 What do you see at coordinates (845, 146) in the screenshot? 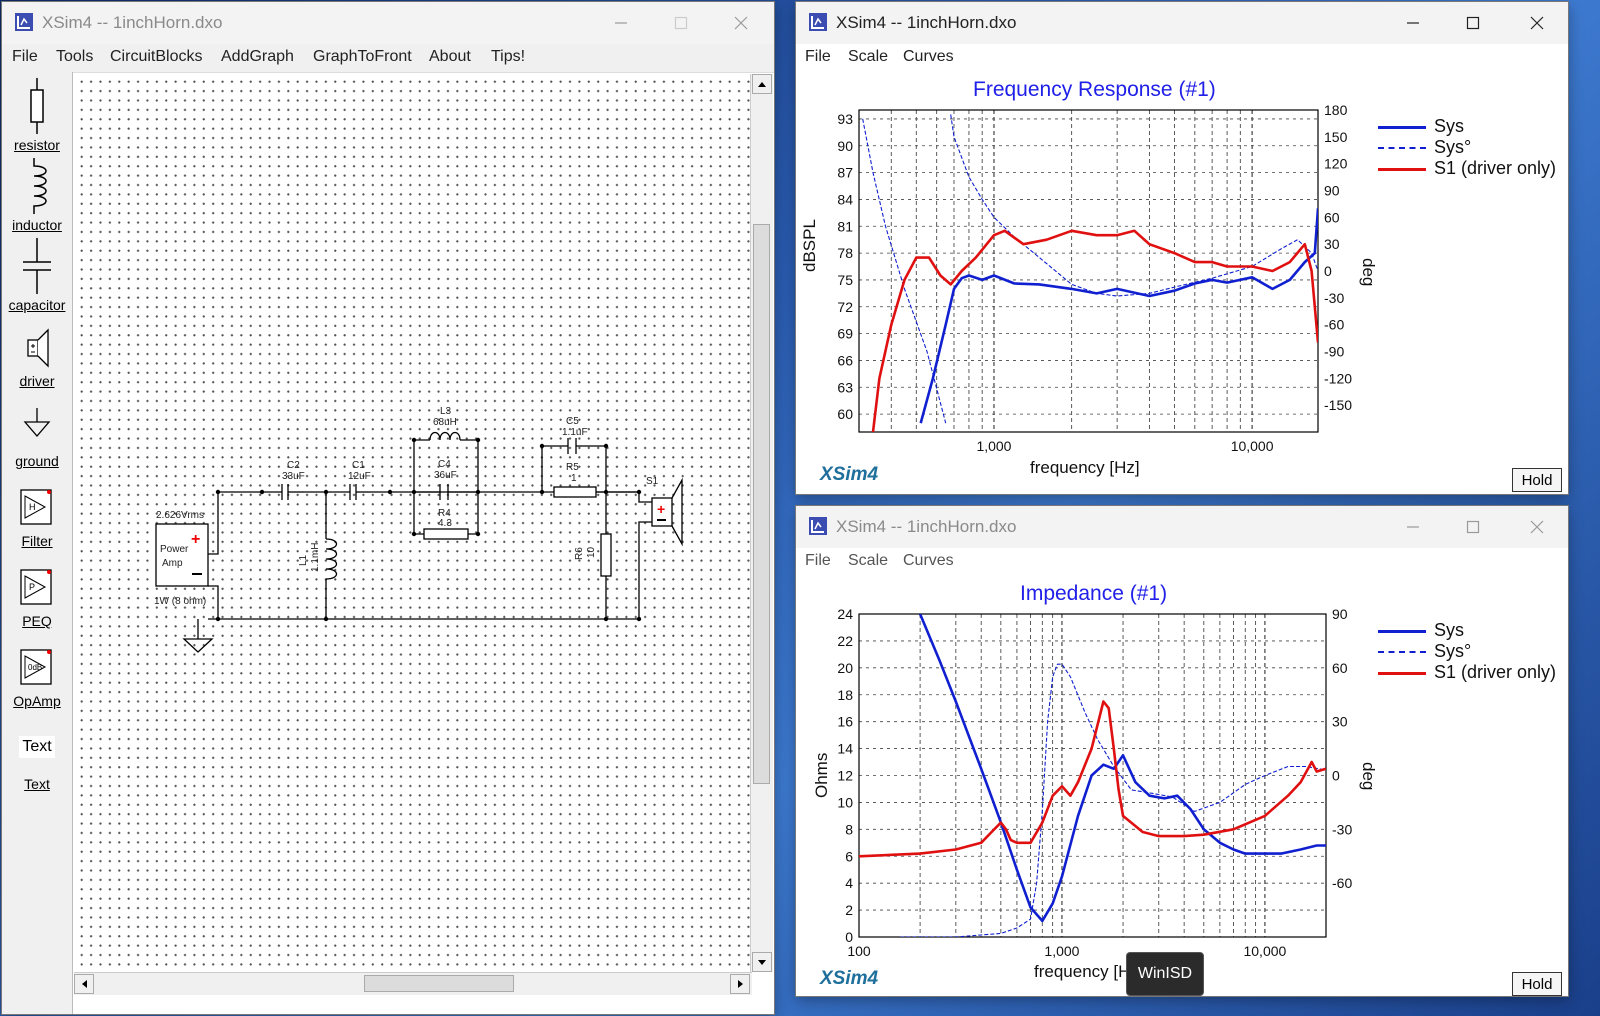
I see `y-tick-label: 90` at bounding box center [845, 146].